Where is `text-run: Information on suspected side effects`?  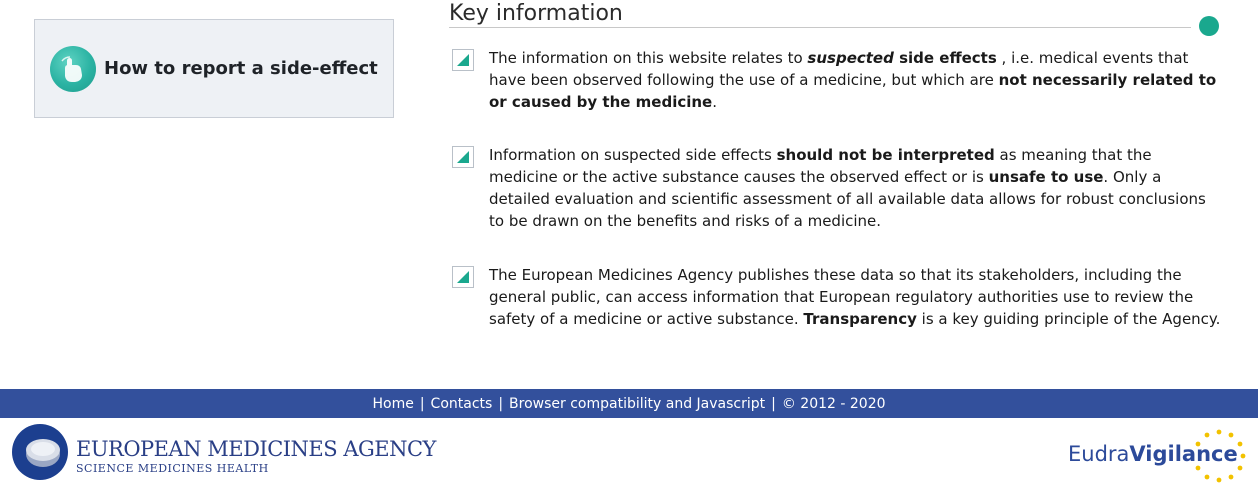
text-run: Information on suspected side effects is located at coordinates (633, 155).